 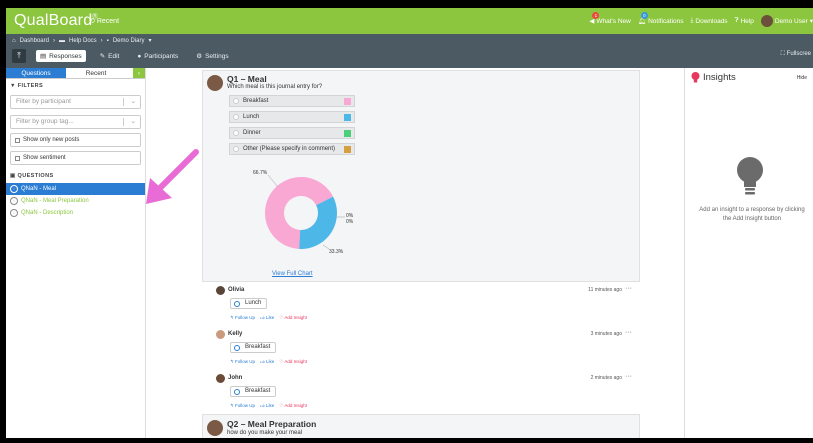 What do you see at coordinates (247, 79) in the screenshot?
I see `question-title: Q1 – Meal` at bounding box center [247, 79].